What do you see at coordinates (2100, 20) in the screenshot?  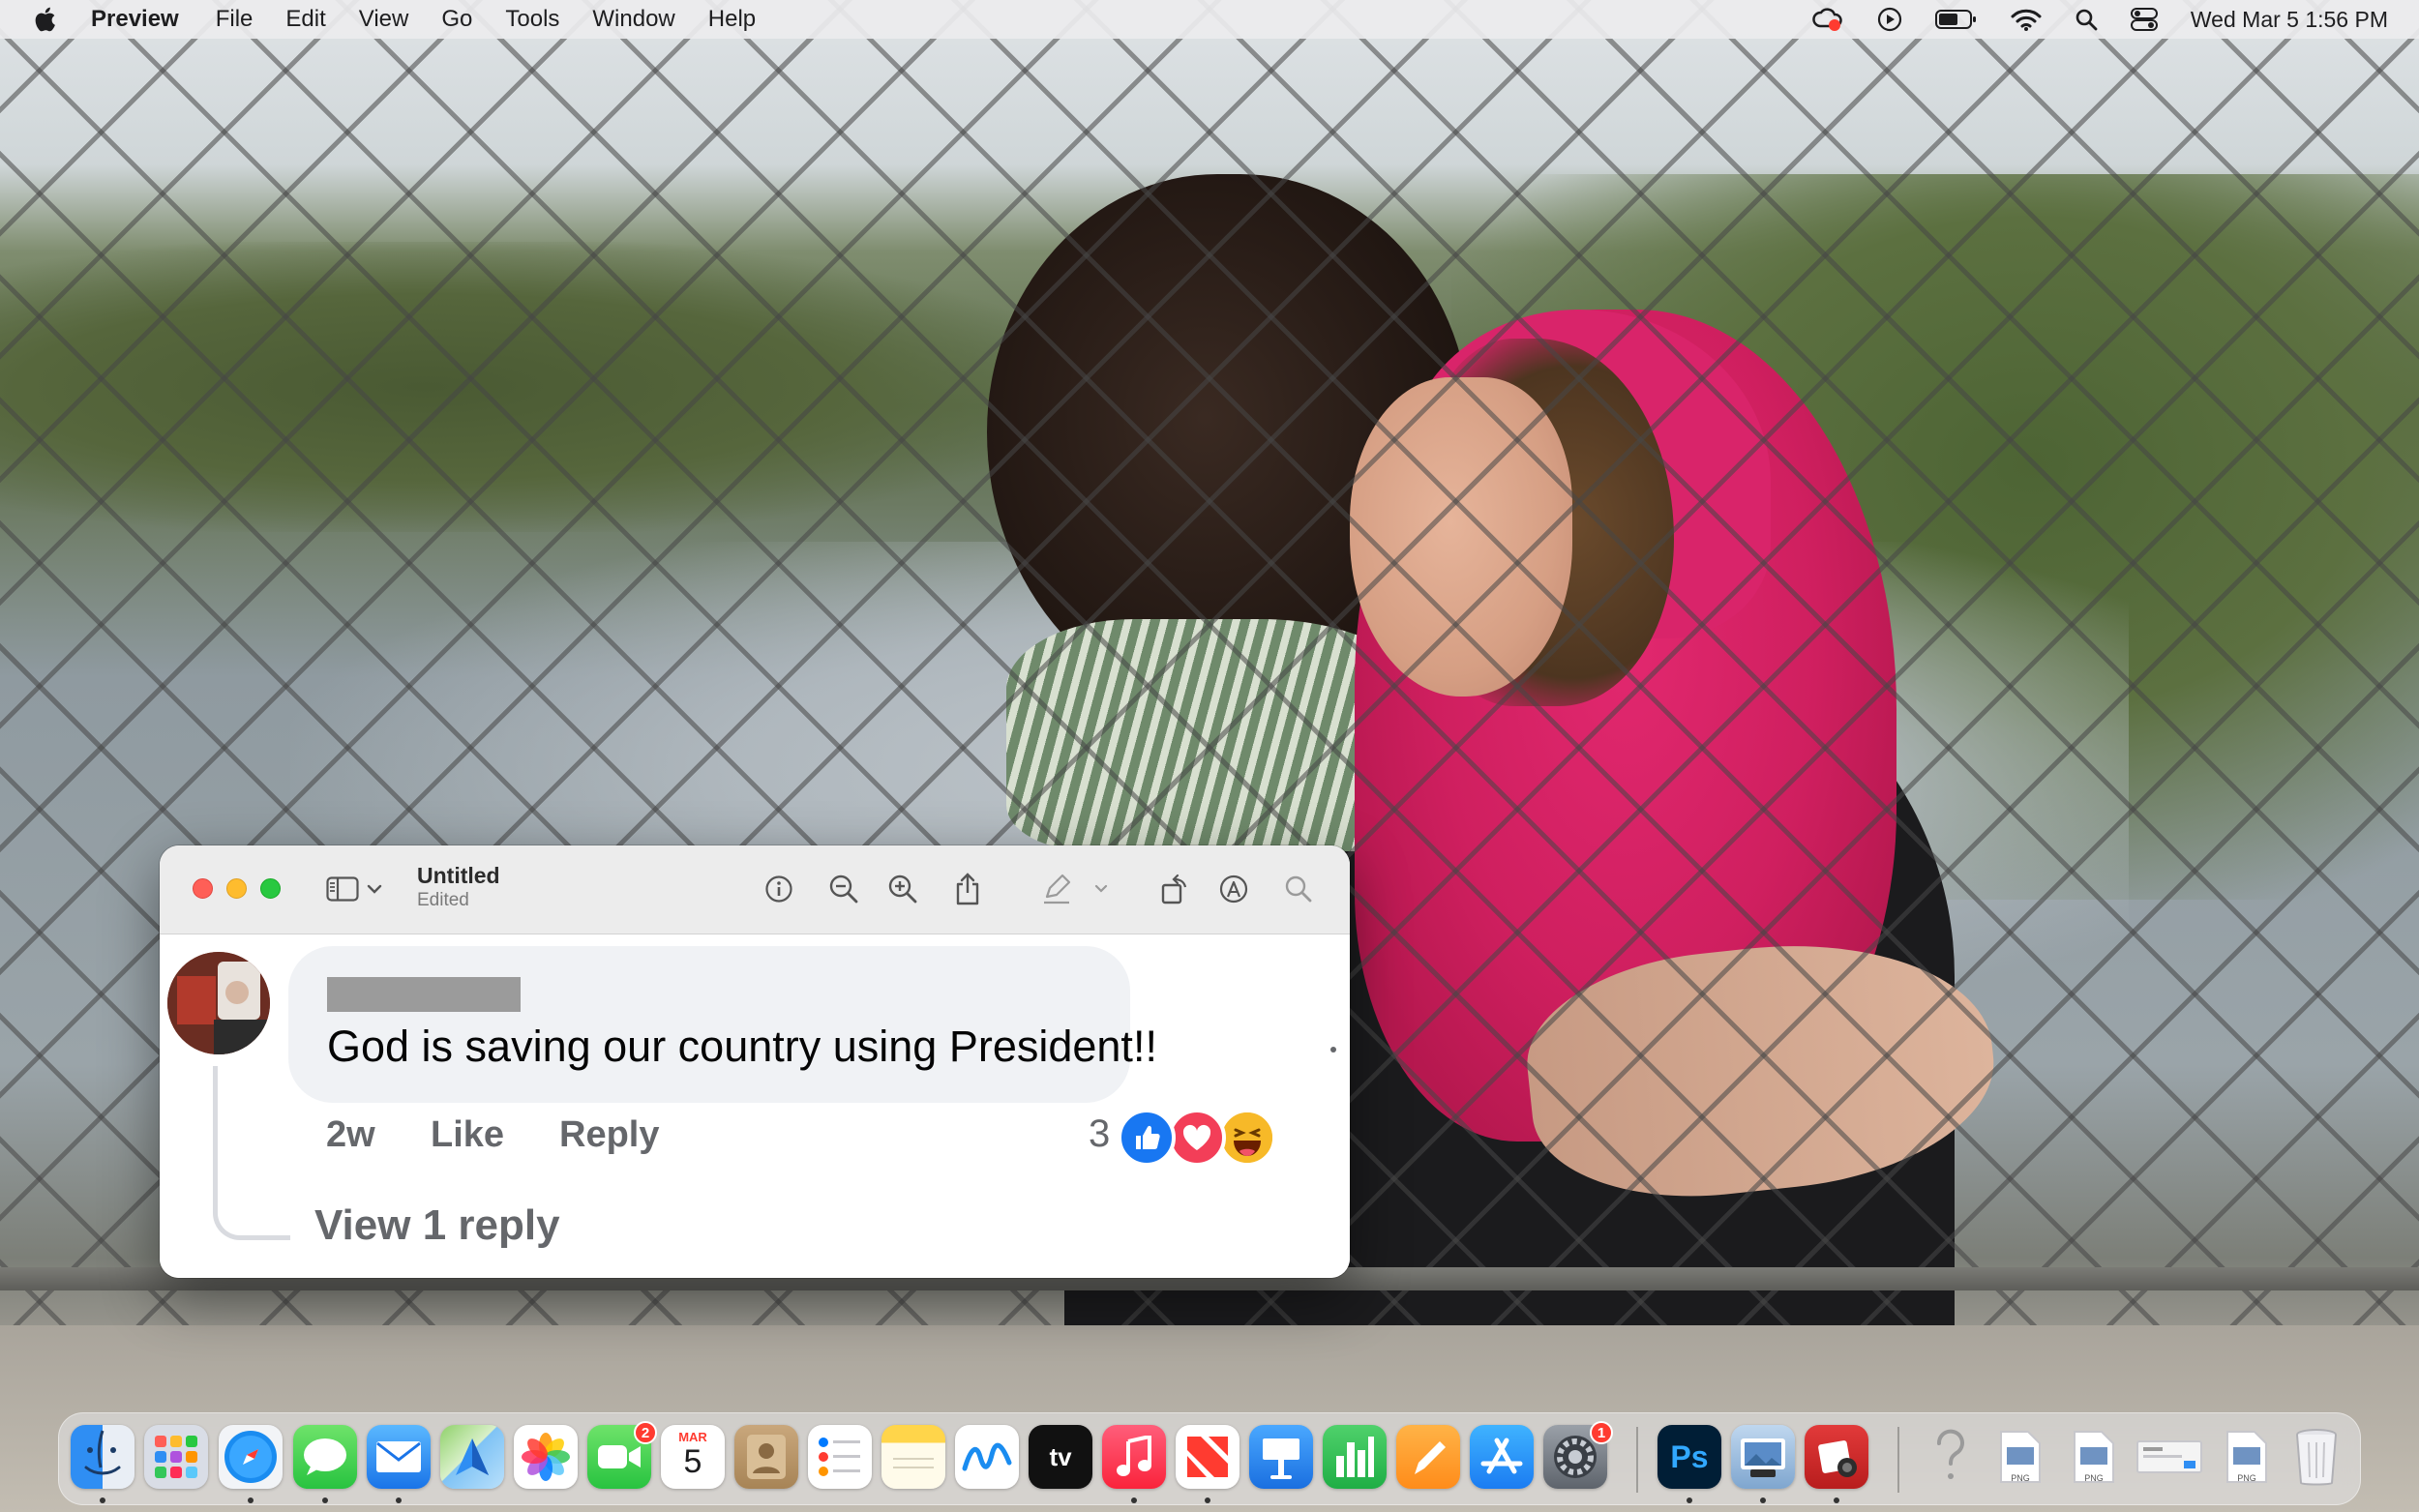 I see `menu-bar-status-area: Wed Mar 5 1:56 PM` at bounding box center [2100, 20].